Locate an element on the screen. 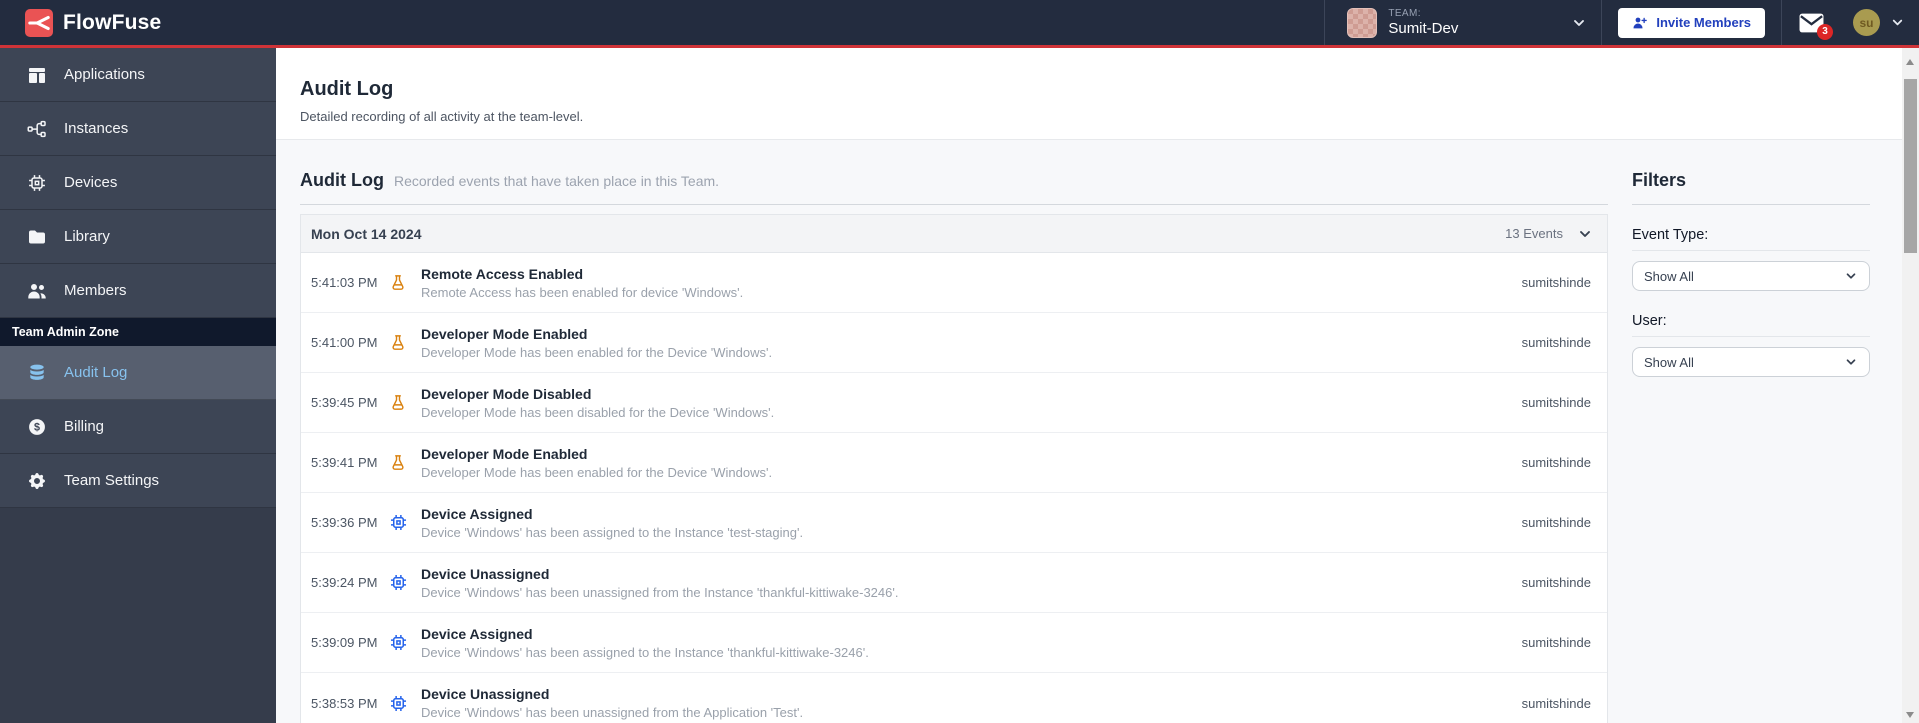  scrollbar-down-arrow-icon is located at coordinates (1910, 715).